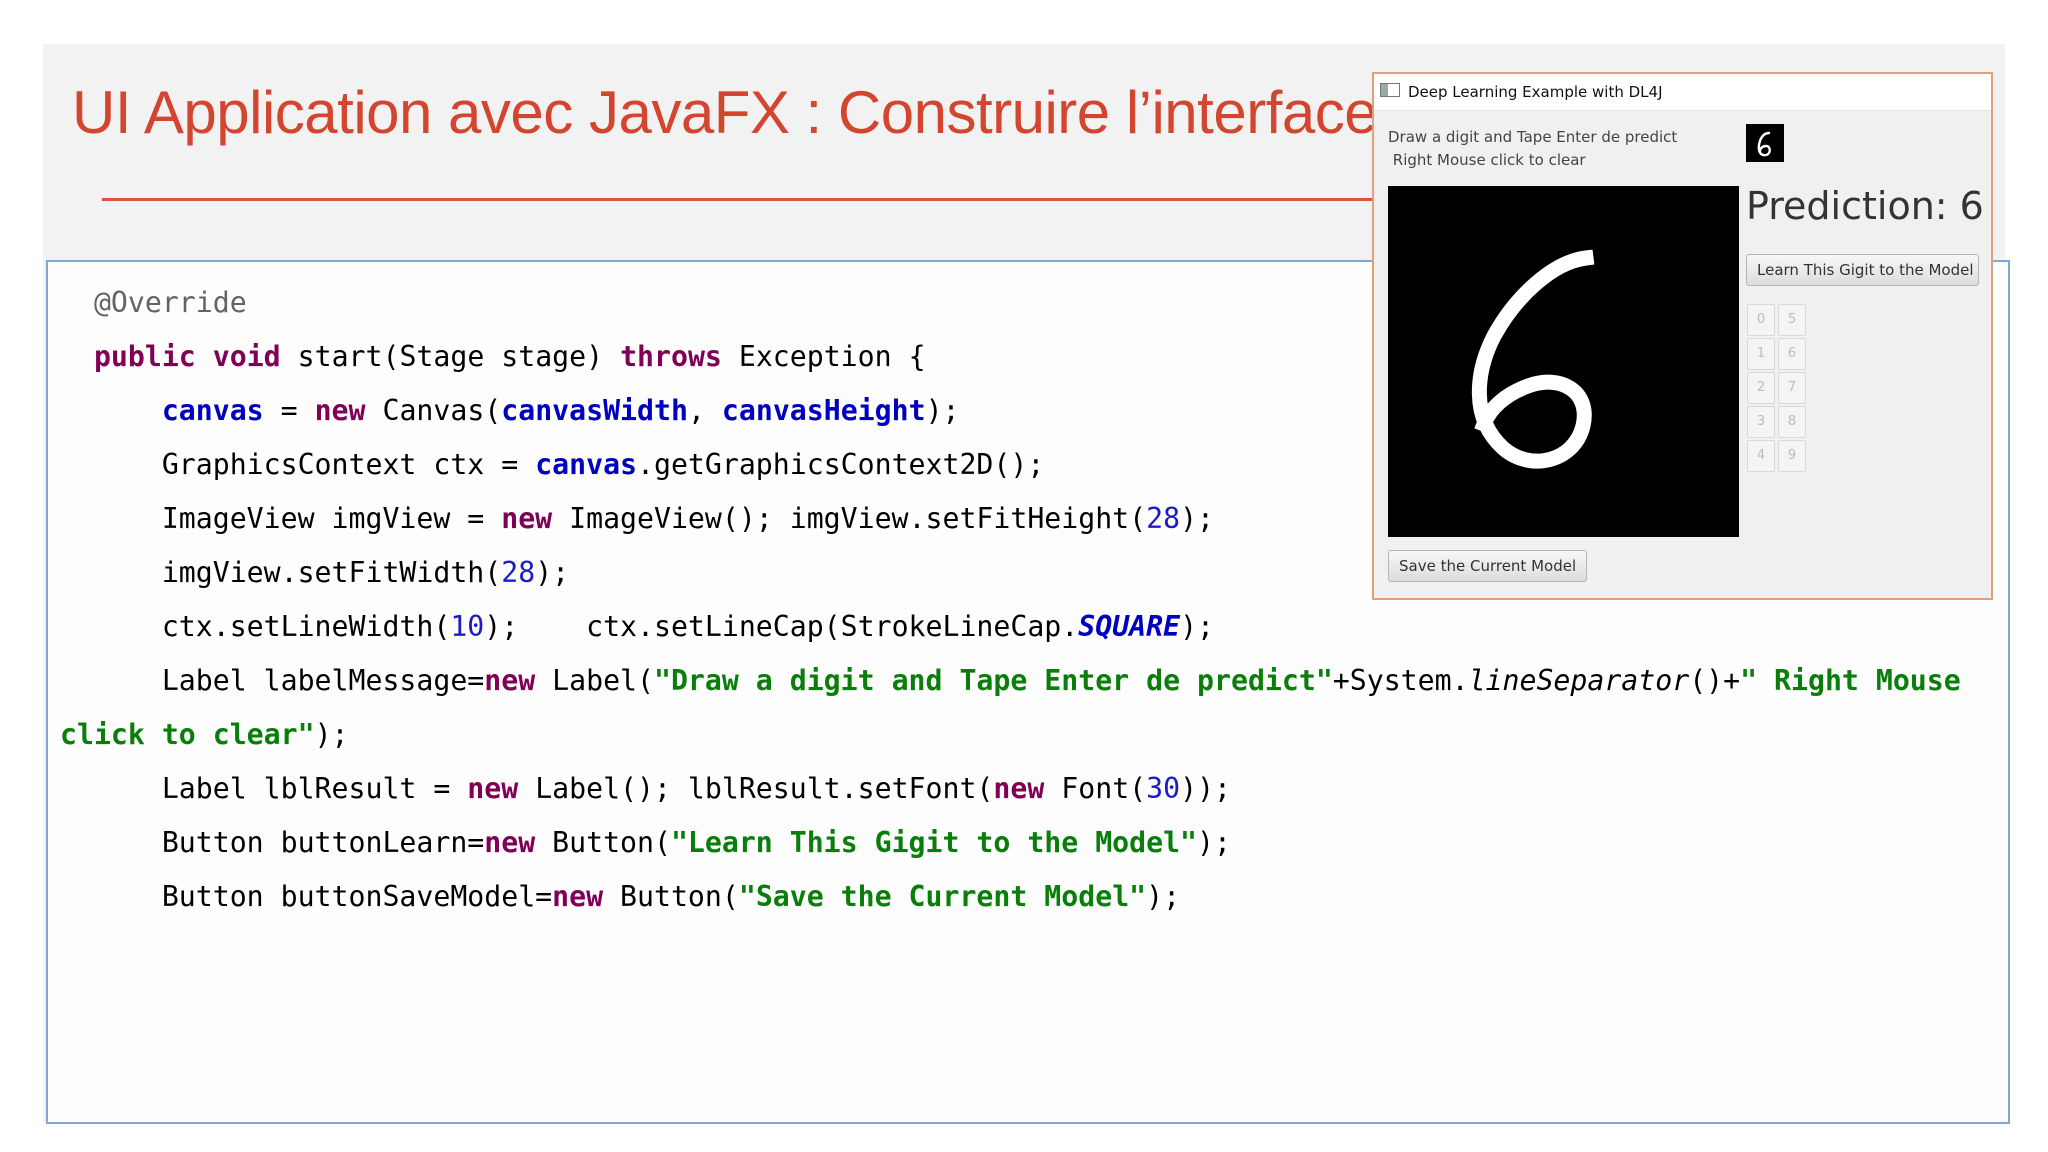 The height and width of the screenshot is (1152, 2048). I want to click on digit-button-9: 9, so click(1792, 456).